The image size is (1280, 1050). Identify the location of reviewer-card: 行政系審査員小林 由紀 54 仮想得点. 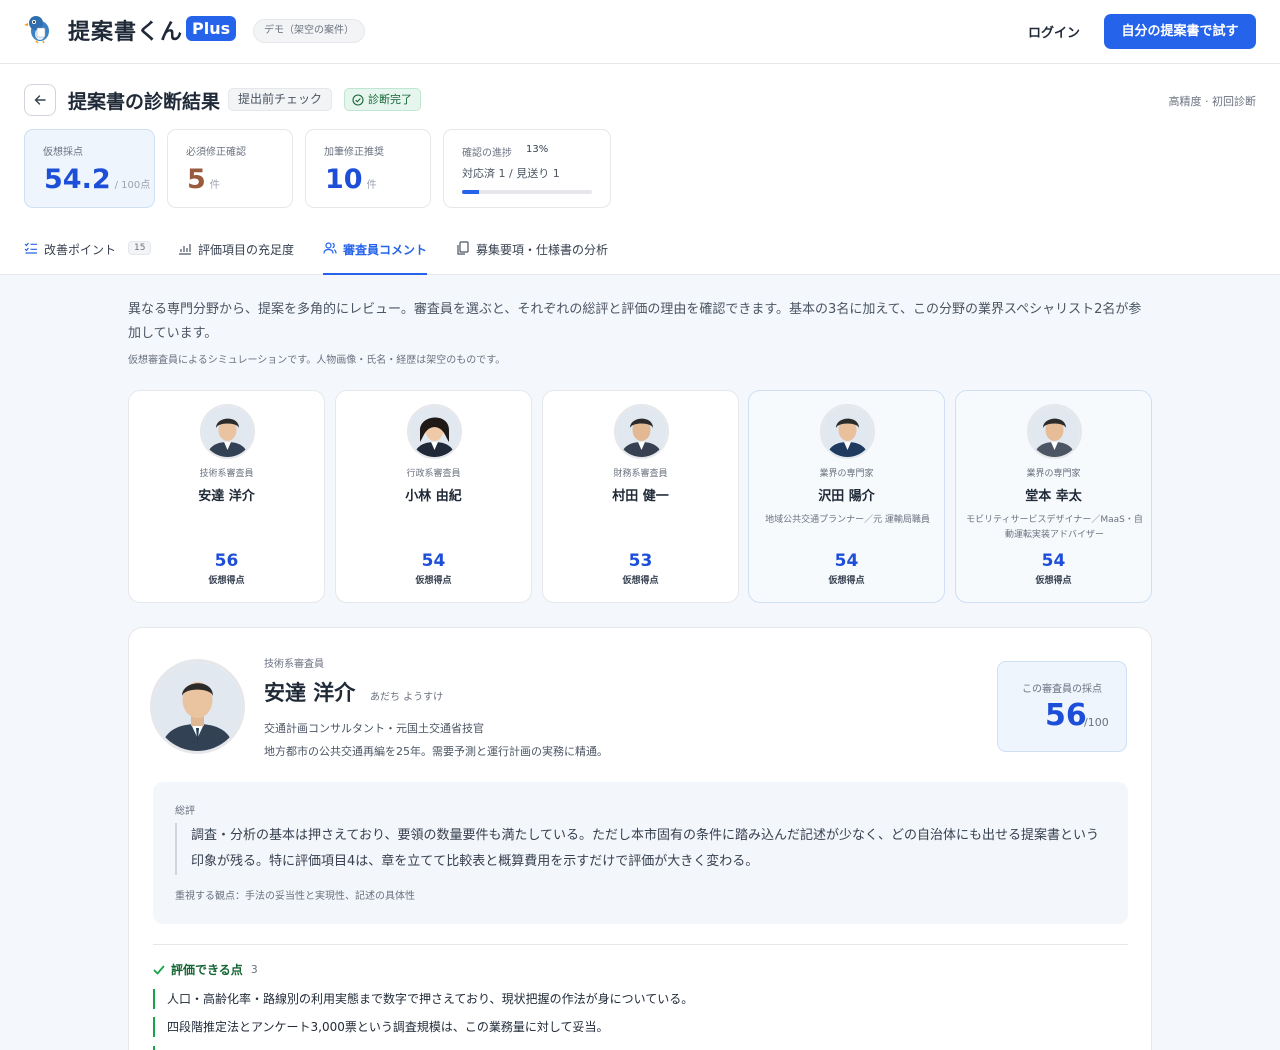
(433, 496).